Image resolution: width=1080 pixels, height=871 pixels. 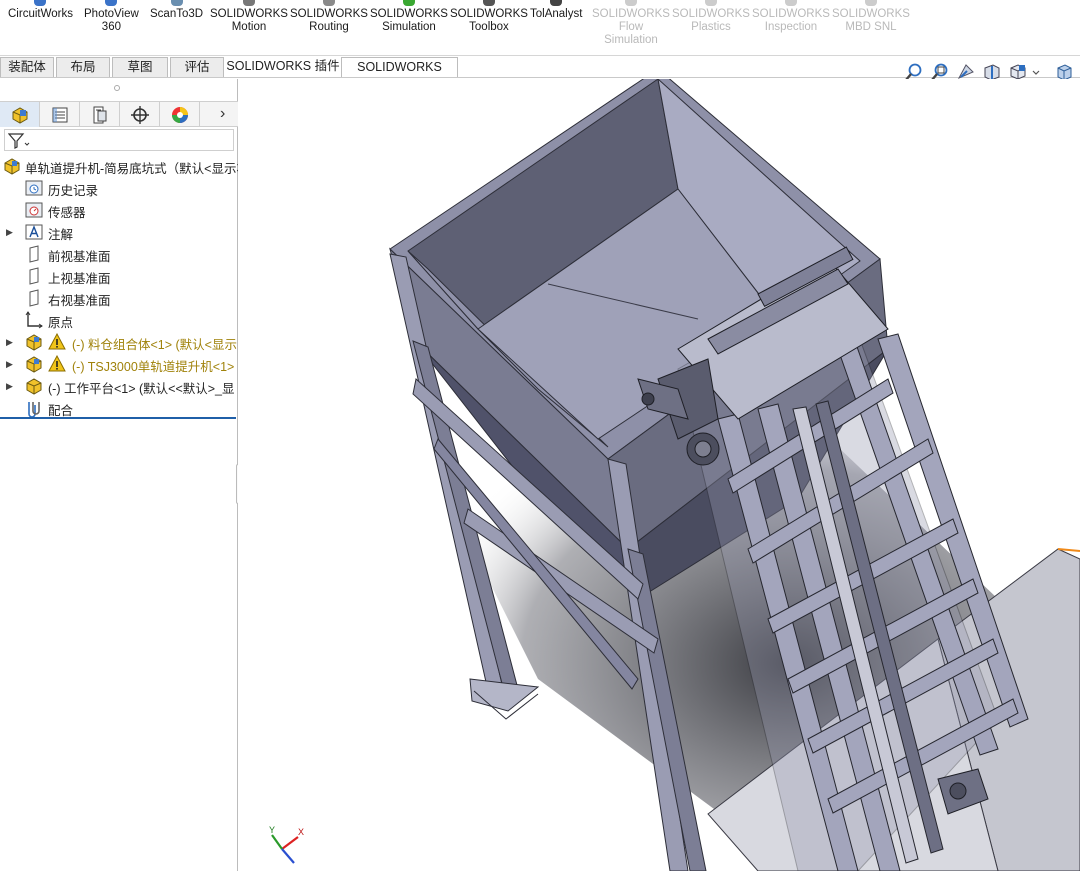 I want to click on tab-solidworks-addins: SOLIDWORKS 插件, so click(x=283, y=67).